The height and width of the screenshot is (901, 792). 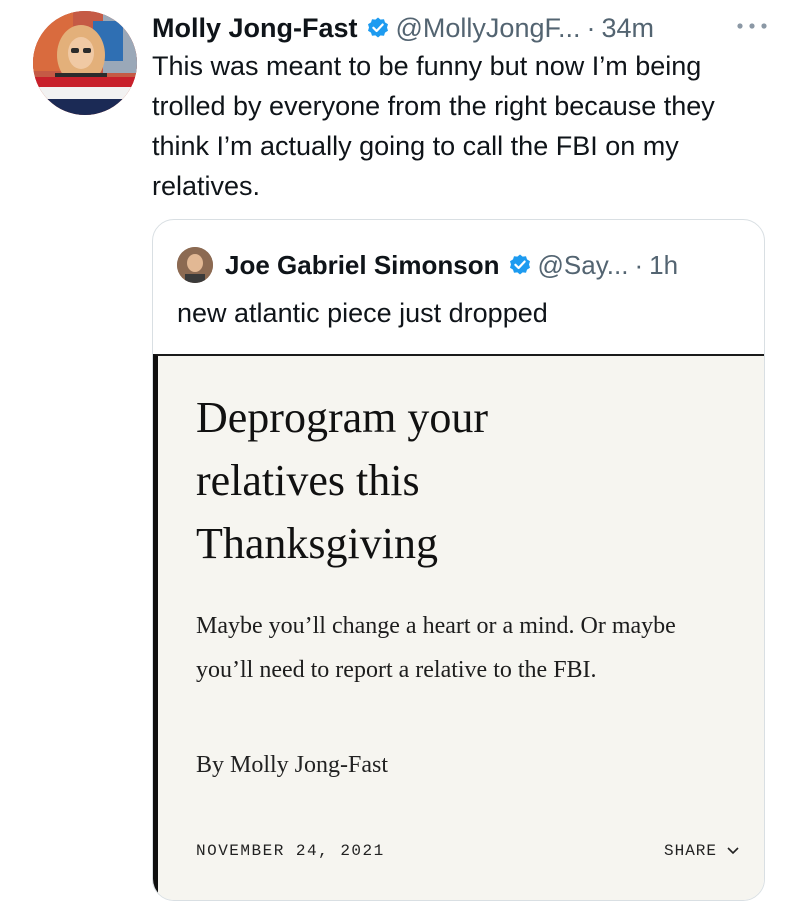 What do you see at coordinates (752, 26) in the screenshot?
I see `more-options-icon` at bounding box center [752, 26].